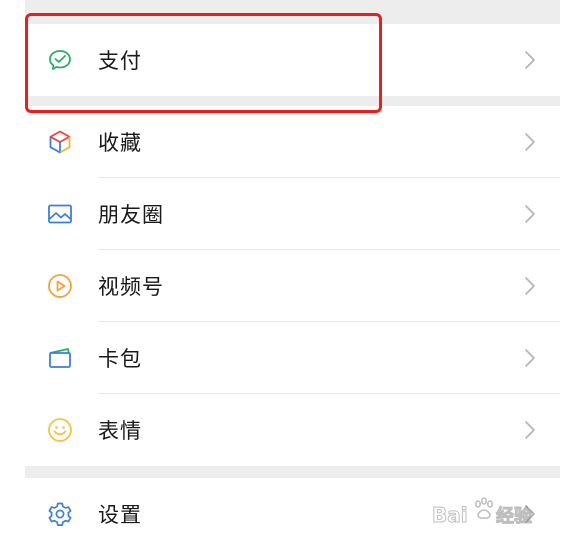  I want to click on settings-gear-icon, so click(60, 514).